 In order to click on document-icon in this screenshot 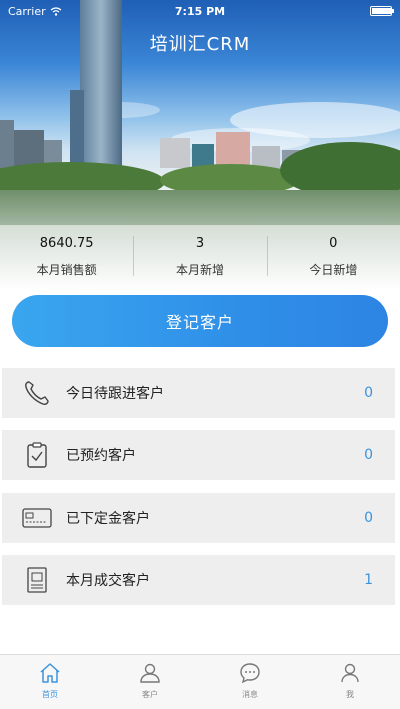, I will do `click(37, 580)`.